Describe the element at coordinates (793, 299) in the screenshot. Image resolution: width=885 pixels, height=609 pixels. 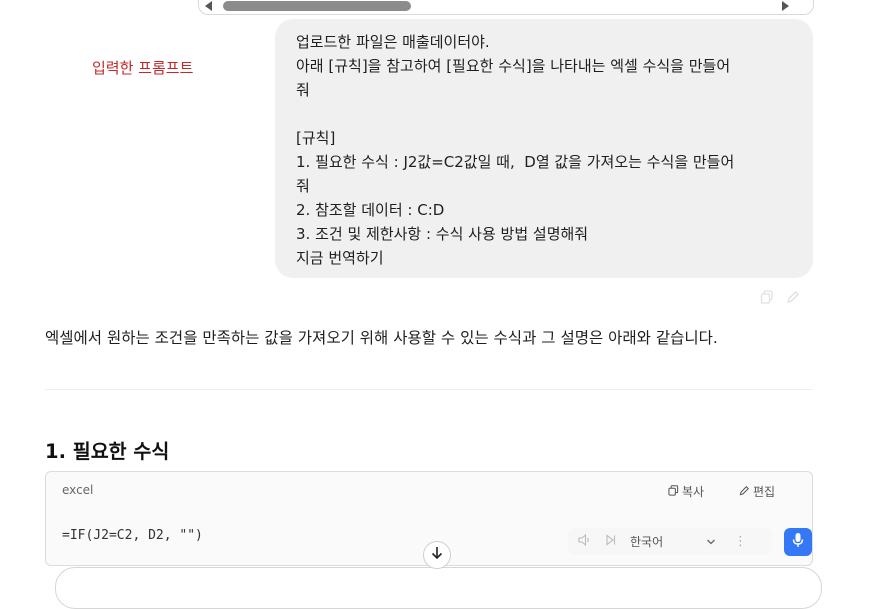
I see `edit-message-icon` at that location.